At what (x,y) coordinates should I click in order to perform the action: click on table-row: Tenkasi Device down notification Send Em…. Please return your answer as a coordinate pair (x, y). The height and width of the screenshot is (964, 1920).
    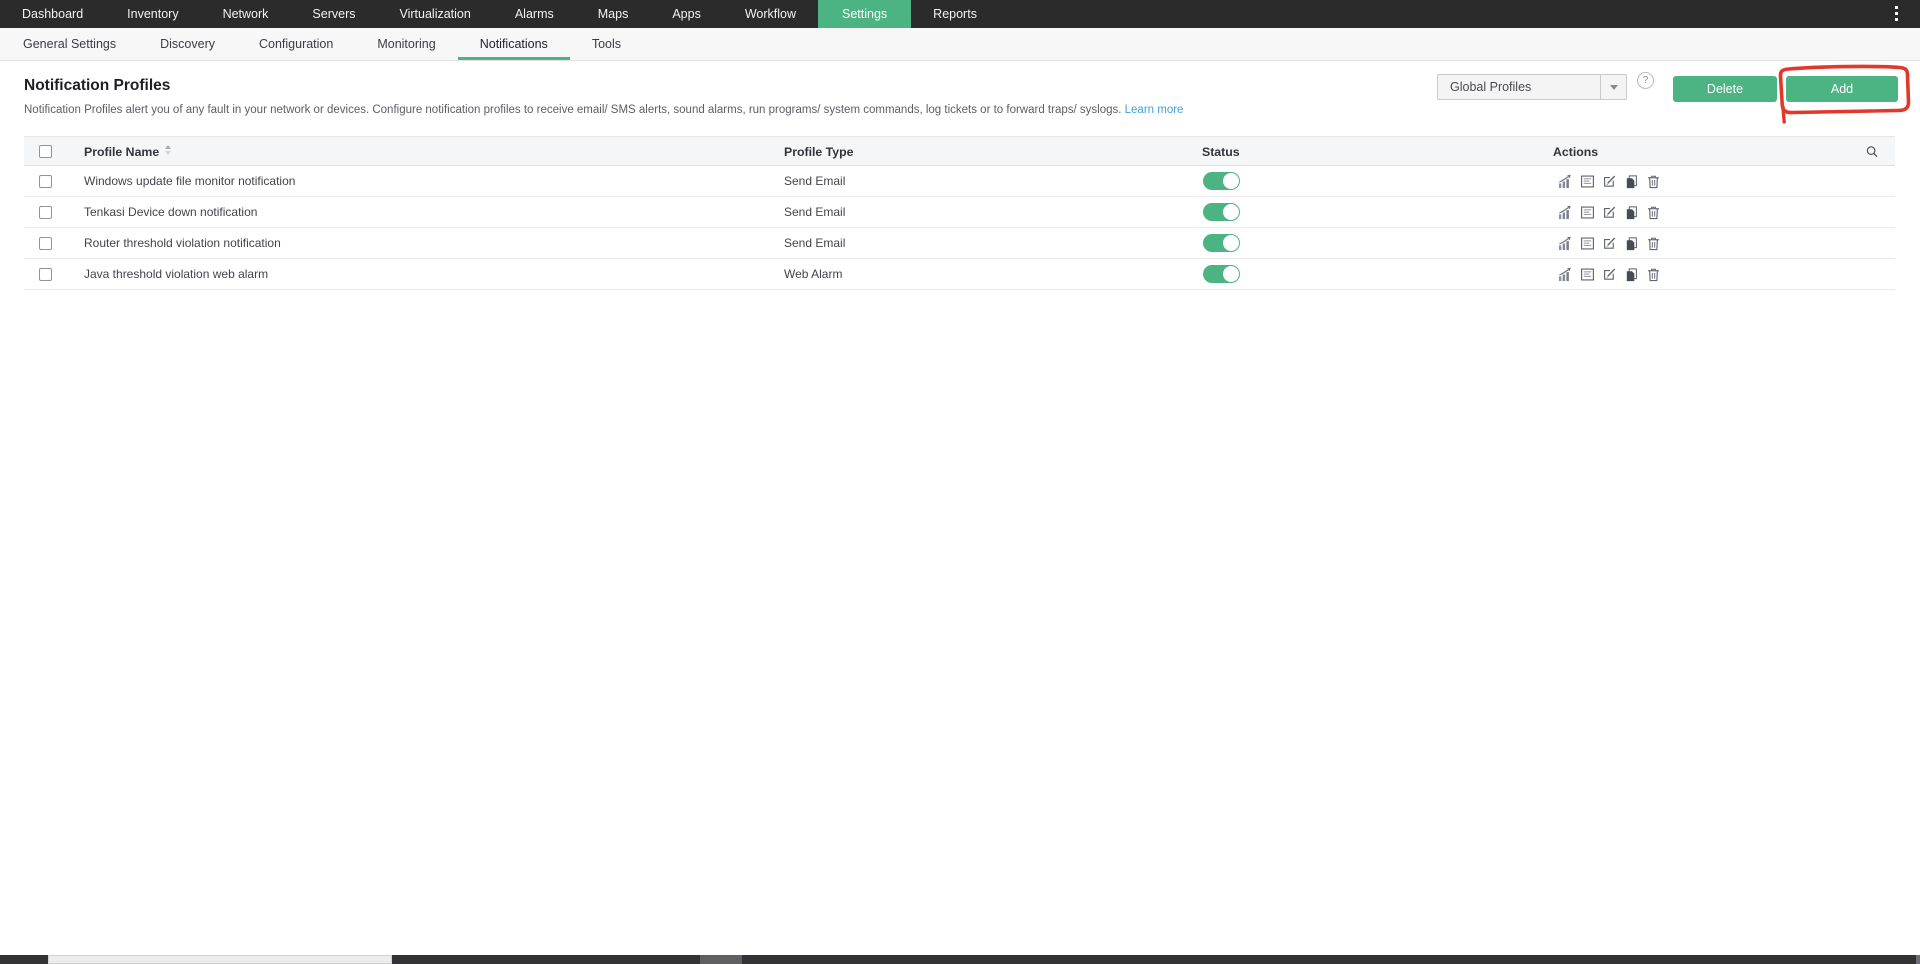
    Looking at the image, I should click on (959, 212).